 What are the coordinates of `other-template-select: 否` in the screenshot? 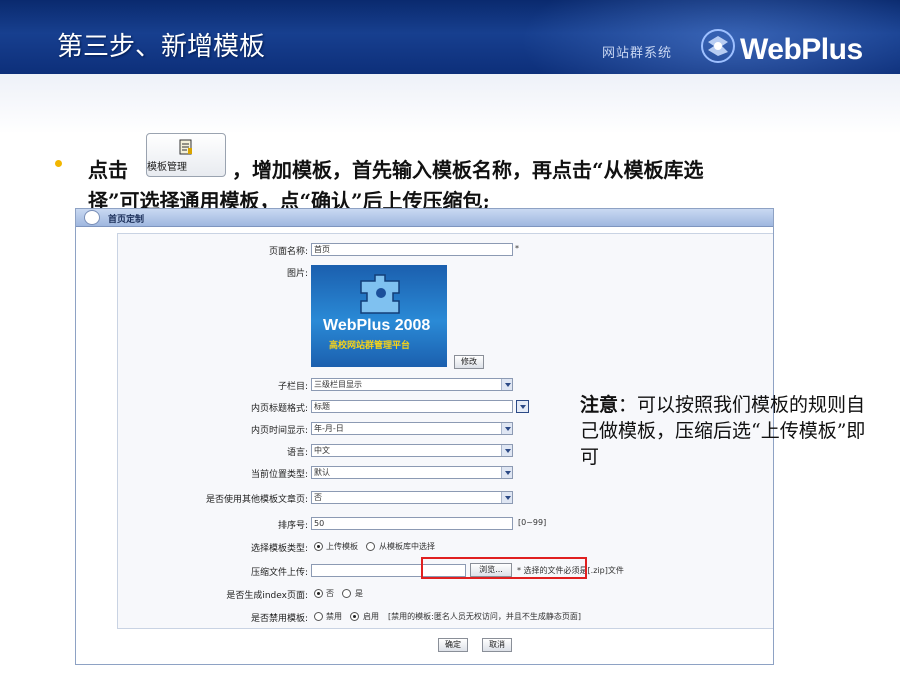 It's located at (412, 497).